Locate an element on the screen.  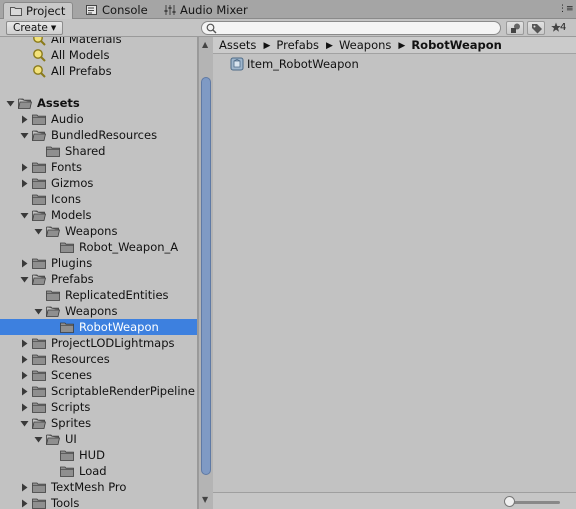
tree-item: Resources is located at coordinates (98, 359).